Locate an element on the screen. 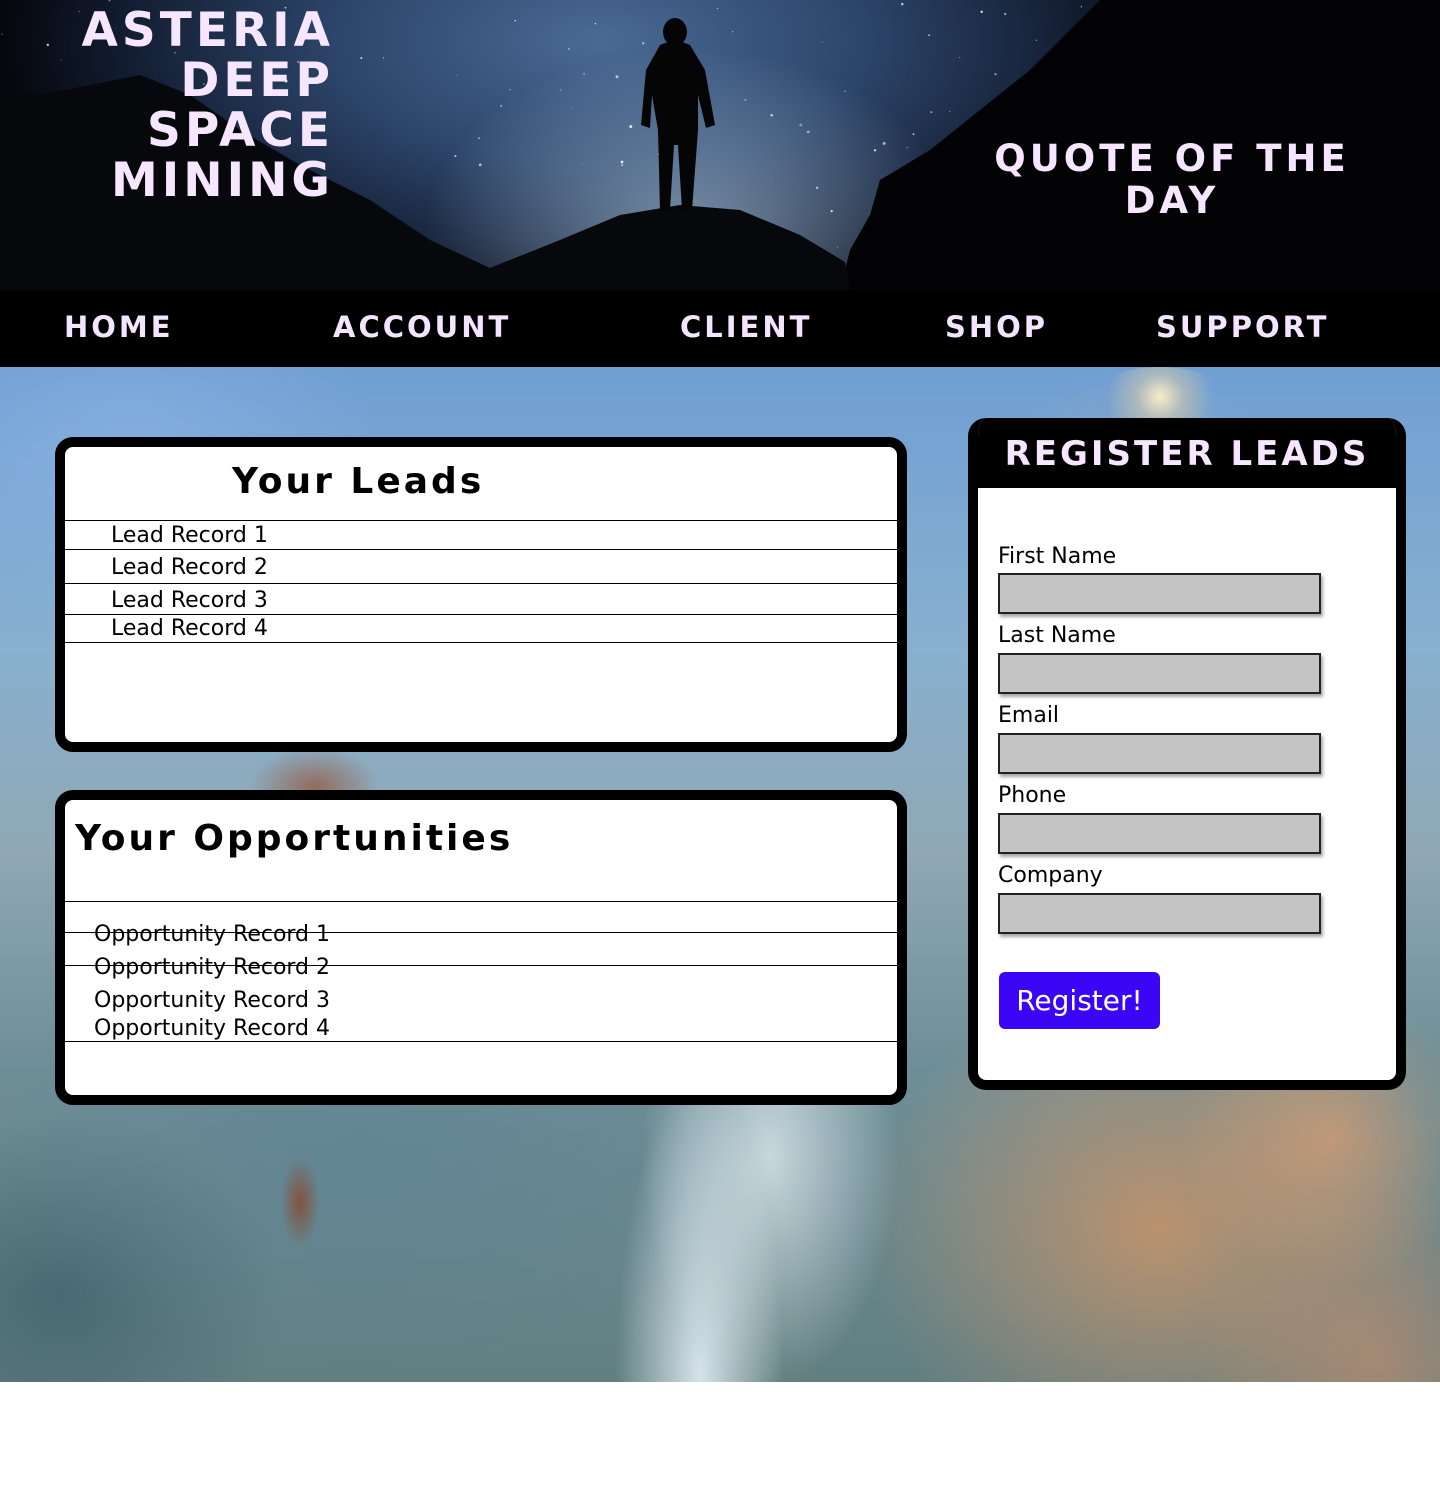 Image resolution: width=1440 pixels, height=1492 pixels. lead-record: Lead Record 4 is located at coordinates (189, 628).